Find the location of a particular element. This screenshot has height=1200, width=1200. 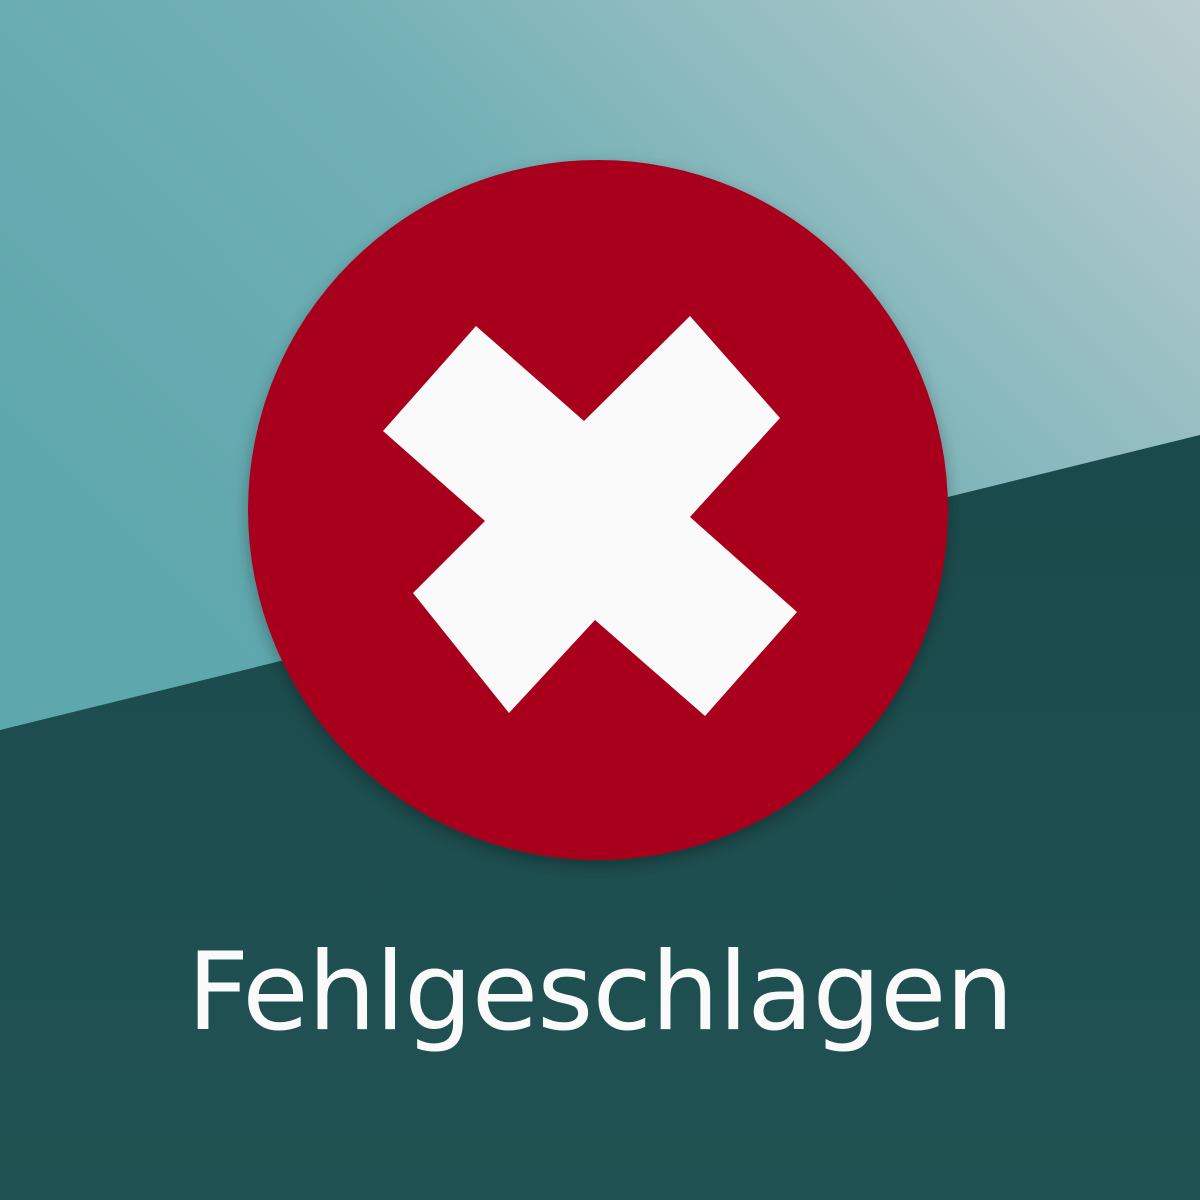

status-label: Fehlgeschlagen is located at coordinates (600, 992).